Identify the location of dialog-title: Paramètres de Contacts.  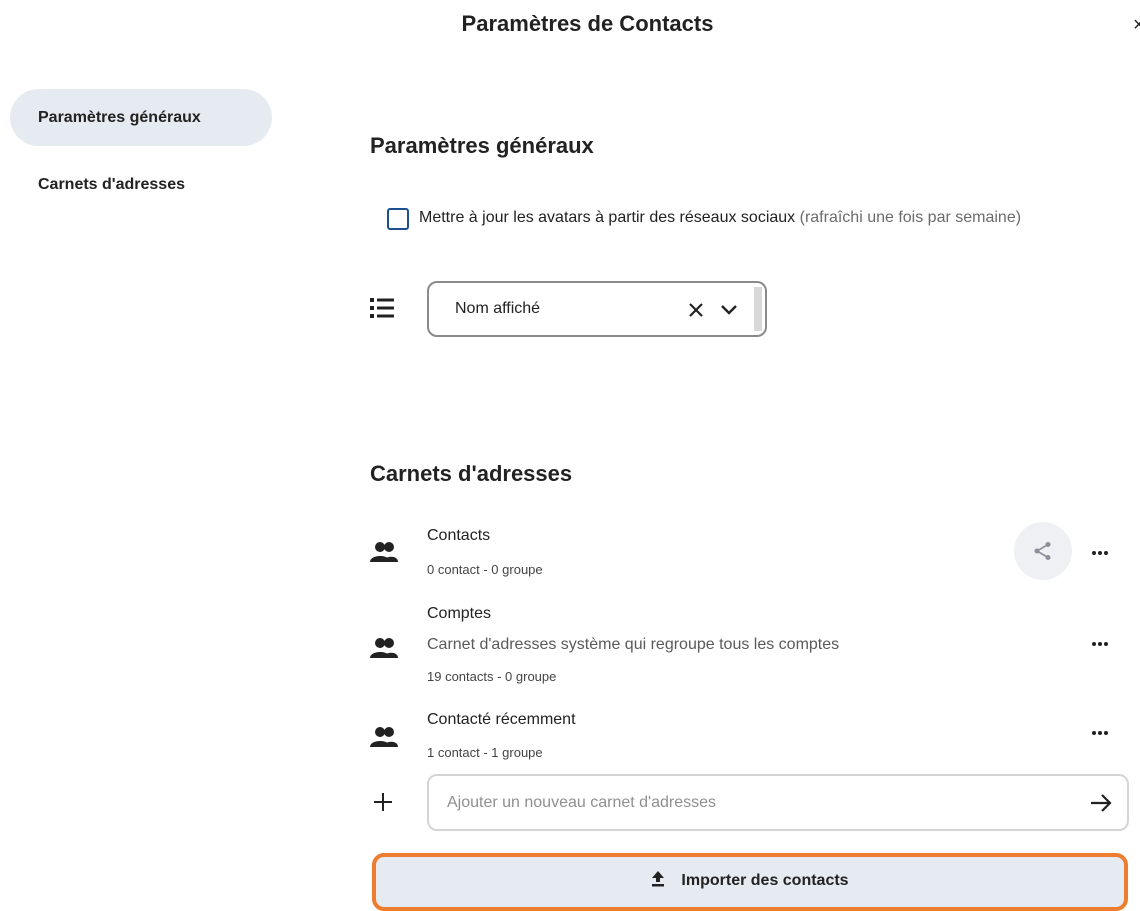
(587, 23).